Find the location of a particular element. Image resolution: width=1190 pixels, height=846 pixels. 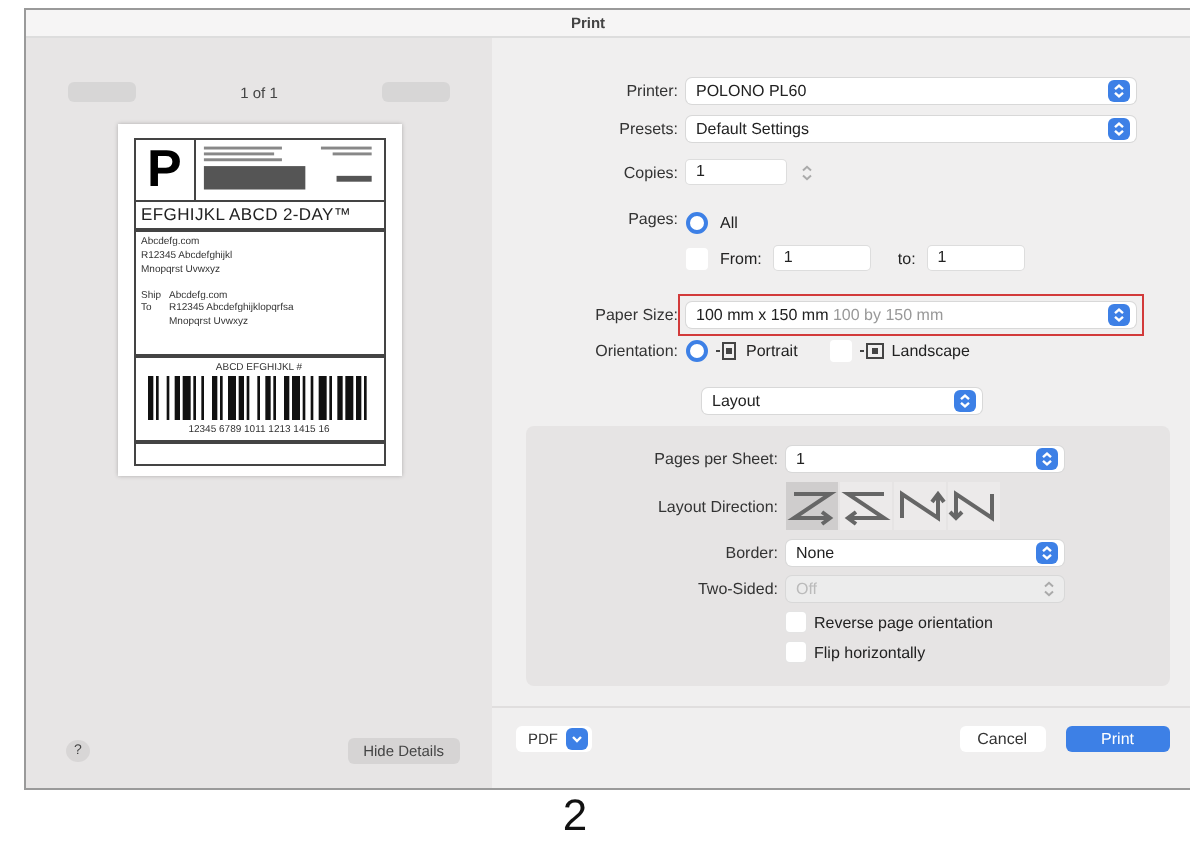

copies-stepper-icon is located at coordinates (807, 172).